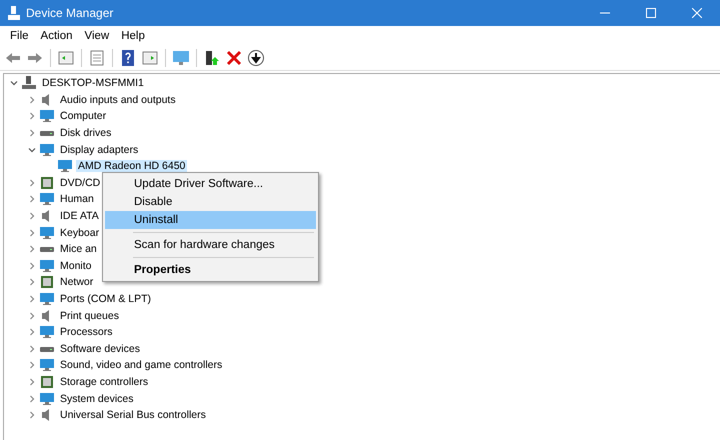  Describe the element at coordinates (128, 58) in the screenshot. I see `help-icon` at that location.